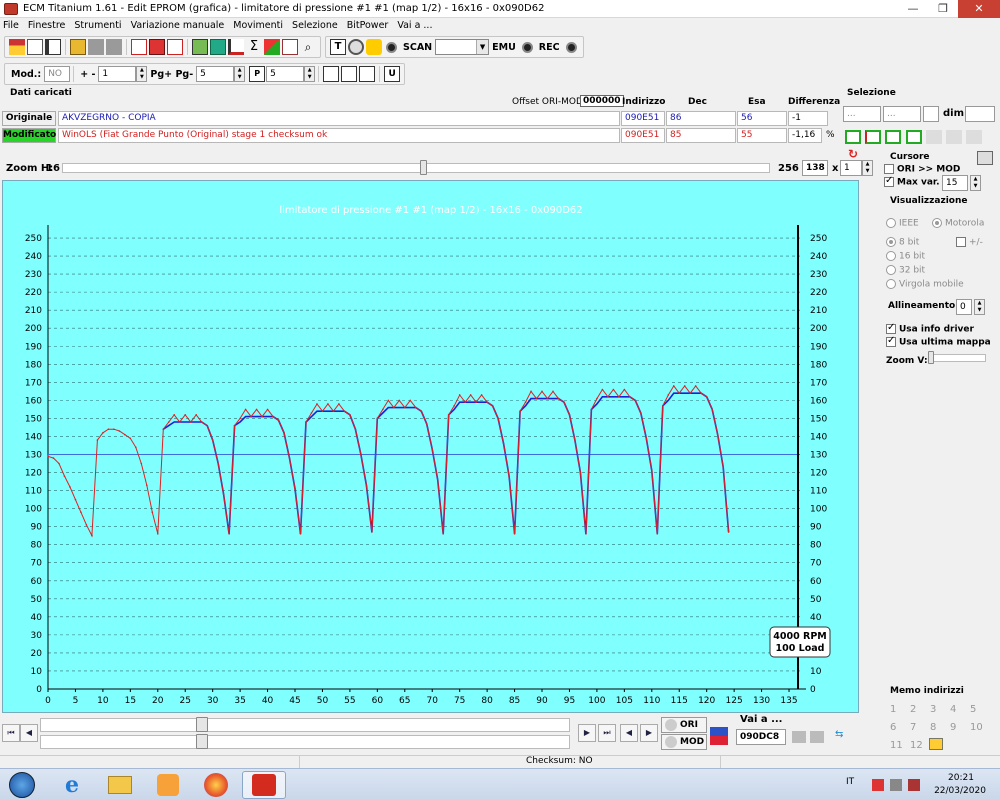 This screenshot has width=1000, height=800. What do you see at coordinates (931, 357) in the screenshot?
I see `zoom-v-thumb` at bounding box center [931, 357].